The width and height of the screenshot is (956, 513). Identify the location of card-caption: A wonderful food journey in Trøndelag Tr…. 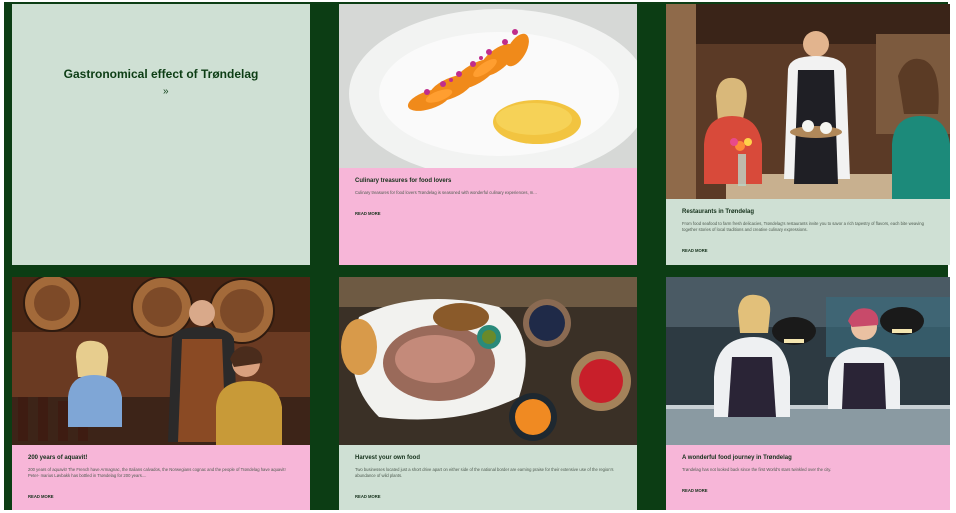
(808, 477).